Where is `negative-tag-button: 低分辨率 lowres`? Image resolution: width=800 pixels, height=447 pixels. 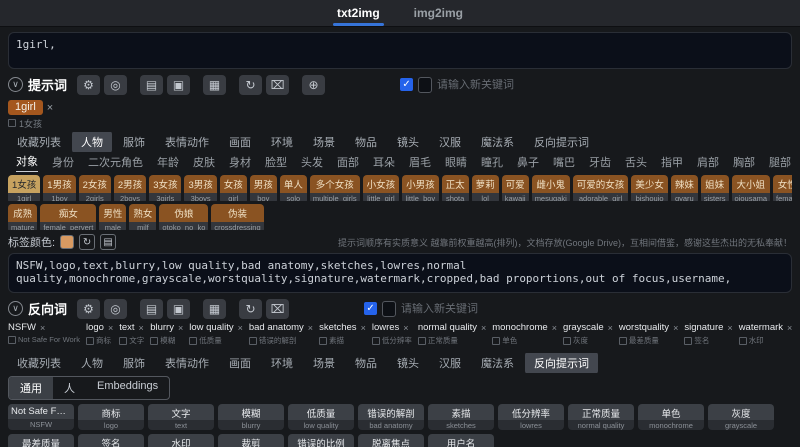
negative-tag-button: 低分辨率 lowres is located at coordinates (531, 417).